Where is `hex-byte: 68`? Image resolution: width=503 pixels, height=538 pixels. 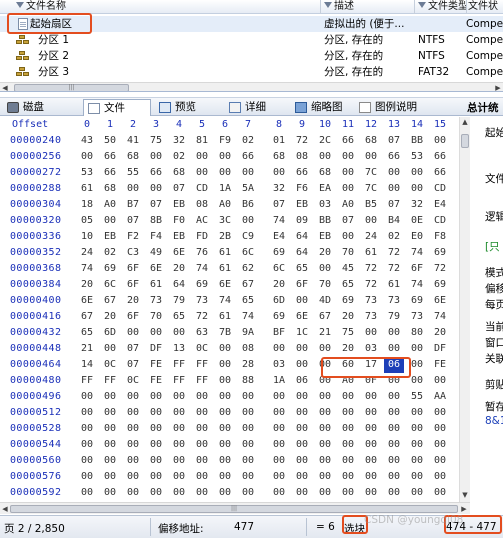
hex-byte: 68 is located at coordinates (110, 189).